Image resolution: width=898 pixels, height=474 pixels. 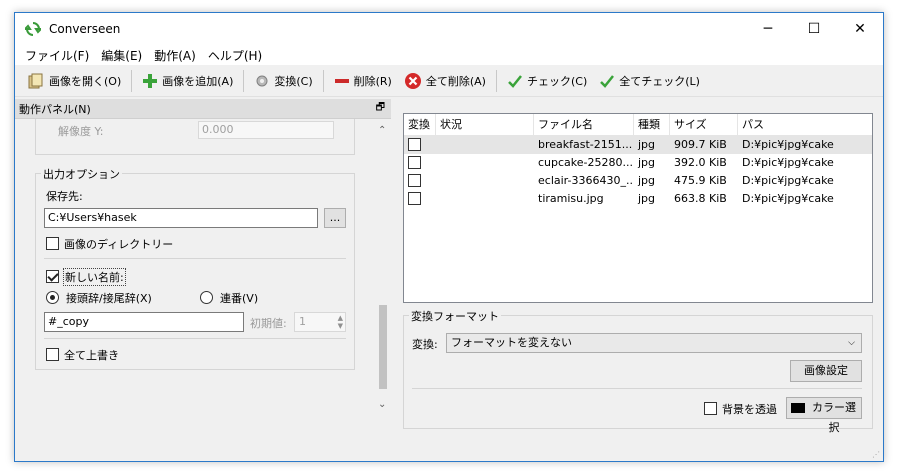 What do you see at coordinates (814, 29) in the screenshot?
I see `maximize-button: ☐` at bounding box center [814, 29].